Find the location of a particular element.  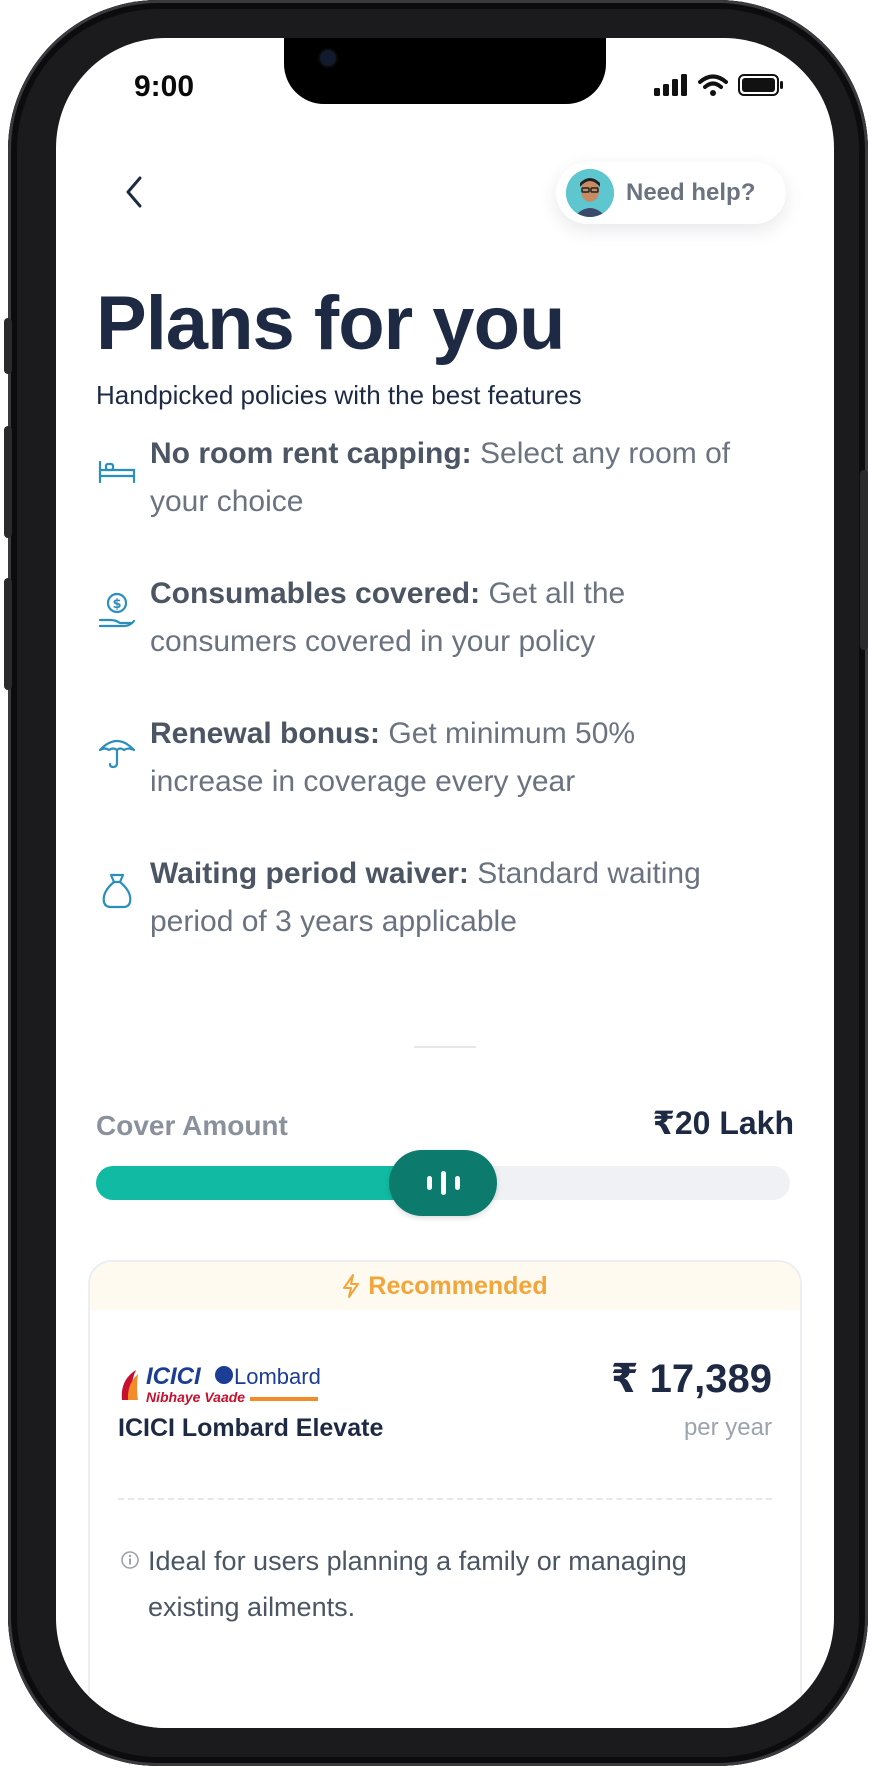

logo-brand: ICICI is located at coordinates (174, 1376).